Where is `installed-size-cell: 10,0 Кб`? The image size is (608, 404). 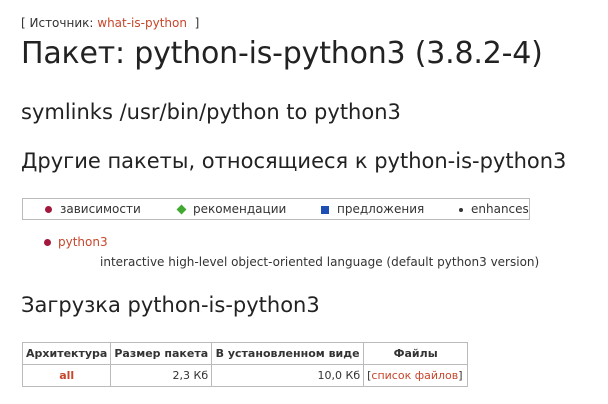 installed-size-cell: 10,0 Кб is located at coordinates (288, 375).